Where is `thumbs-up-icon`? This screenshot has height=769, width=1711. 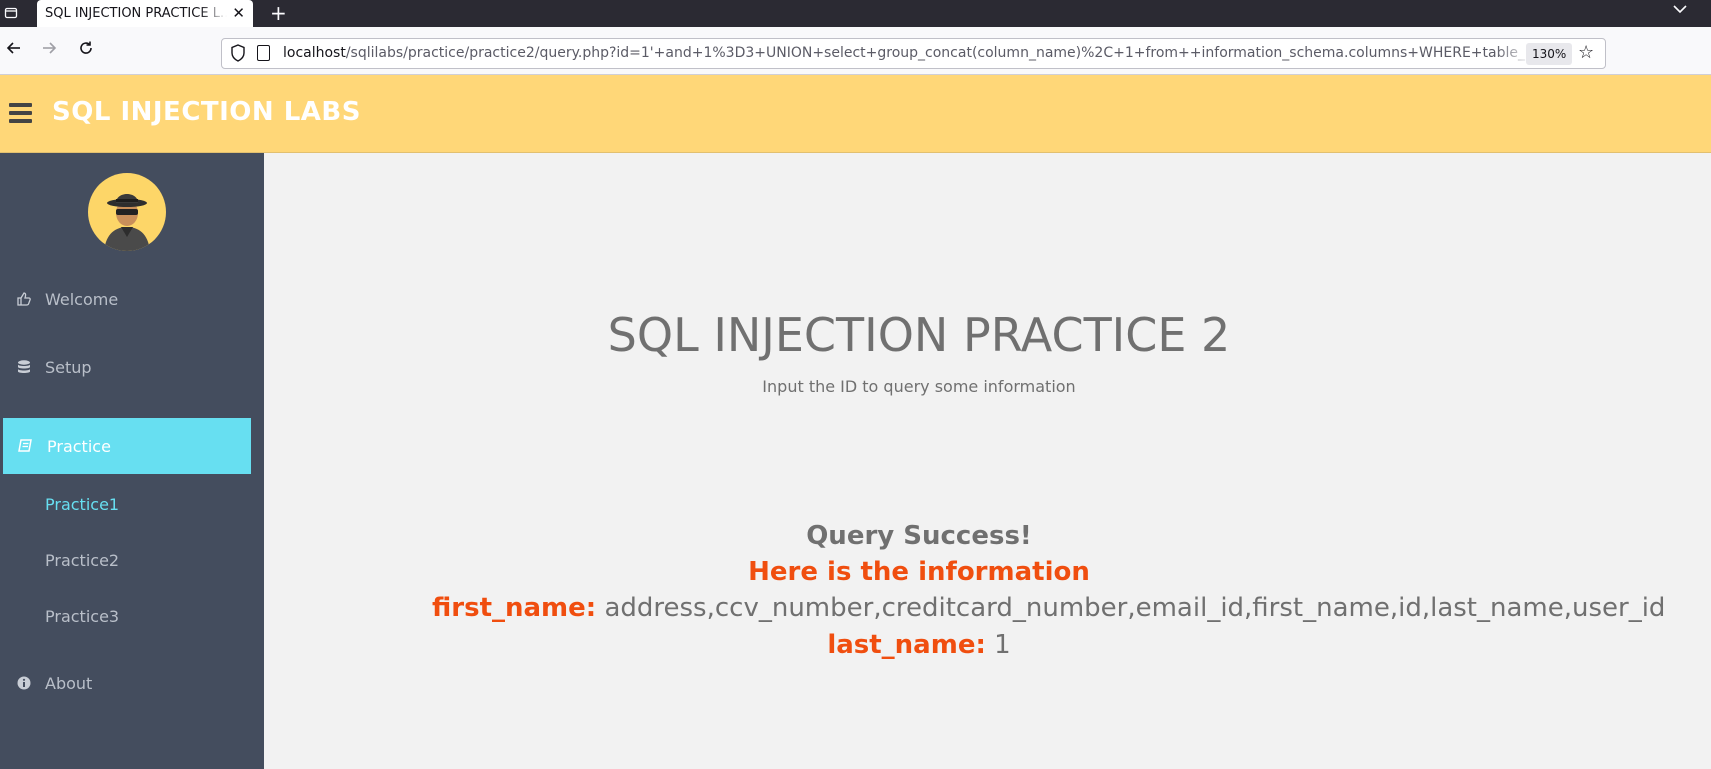
thumbs-up-icon is located at coordinates (24, 299).